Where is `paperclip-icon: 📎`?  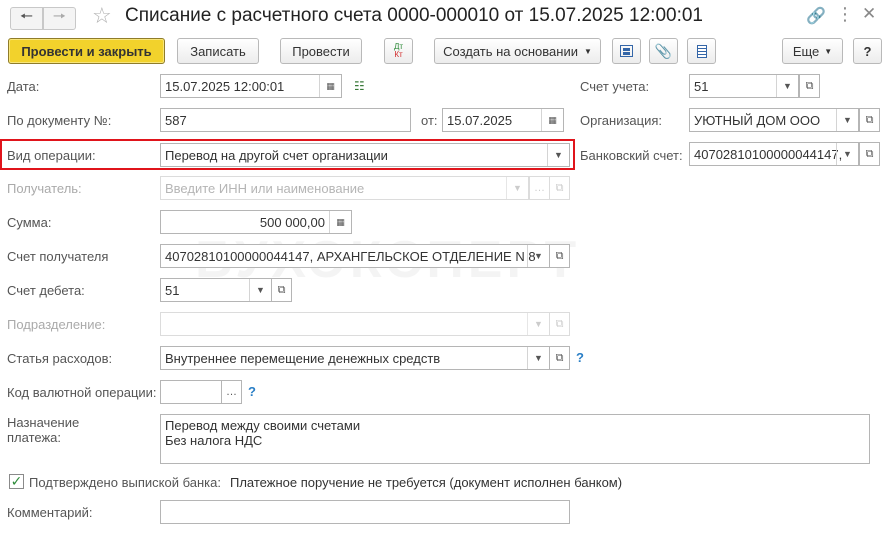 paperclip-icon: 📎 is located at coordinates (663, 50).